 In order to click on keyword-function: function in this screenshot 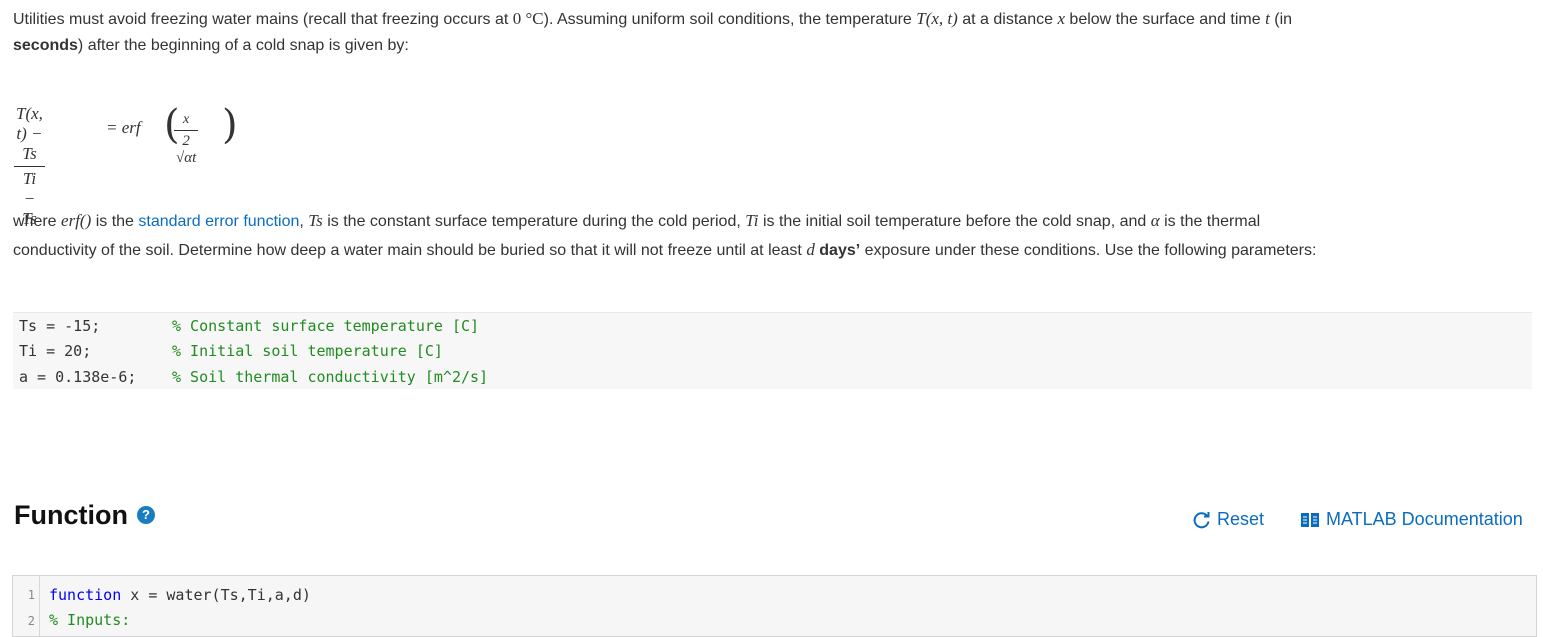, I will do `click(85, 595)`.